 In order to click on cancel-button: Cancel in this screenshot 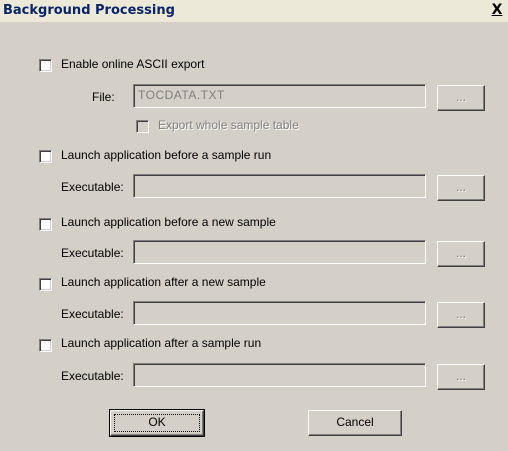, I will do `click(355, 423)`.